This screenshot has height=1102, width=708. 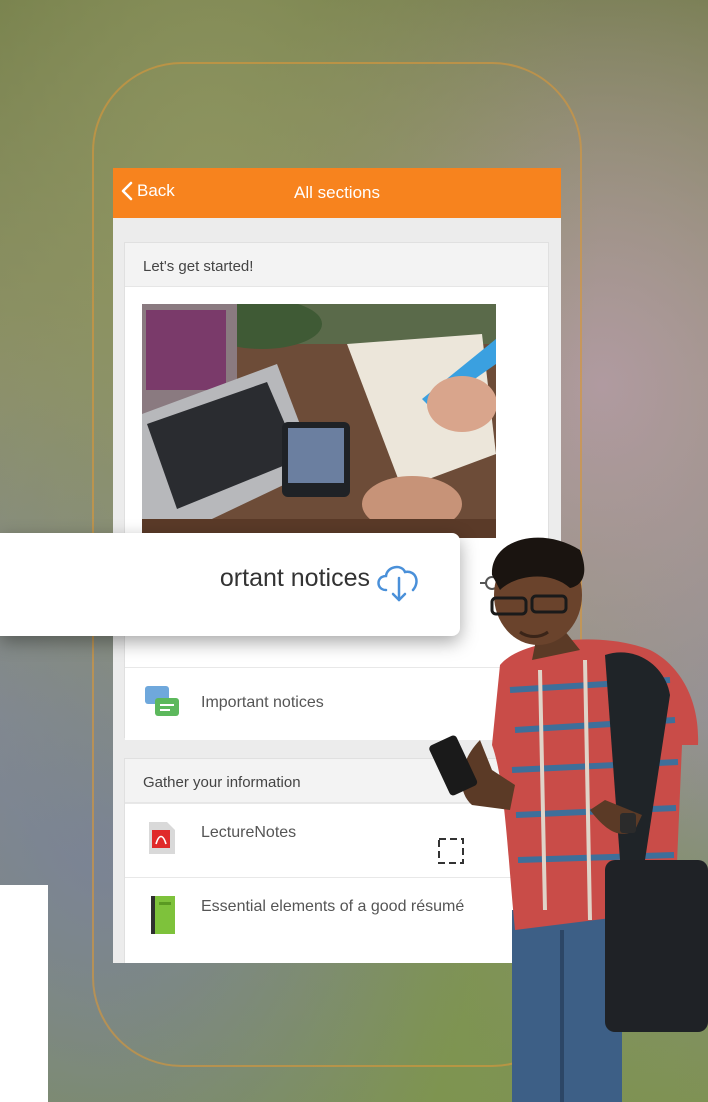 What do you see at coordinates (262, 702) in the screenshot?
I see `list-item-label: Important notices` at bounding box center [262, 702].